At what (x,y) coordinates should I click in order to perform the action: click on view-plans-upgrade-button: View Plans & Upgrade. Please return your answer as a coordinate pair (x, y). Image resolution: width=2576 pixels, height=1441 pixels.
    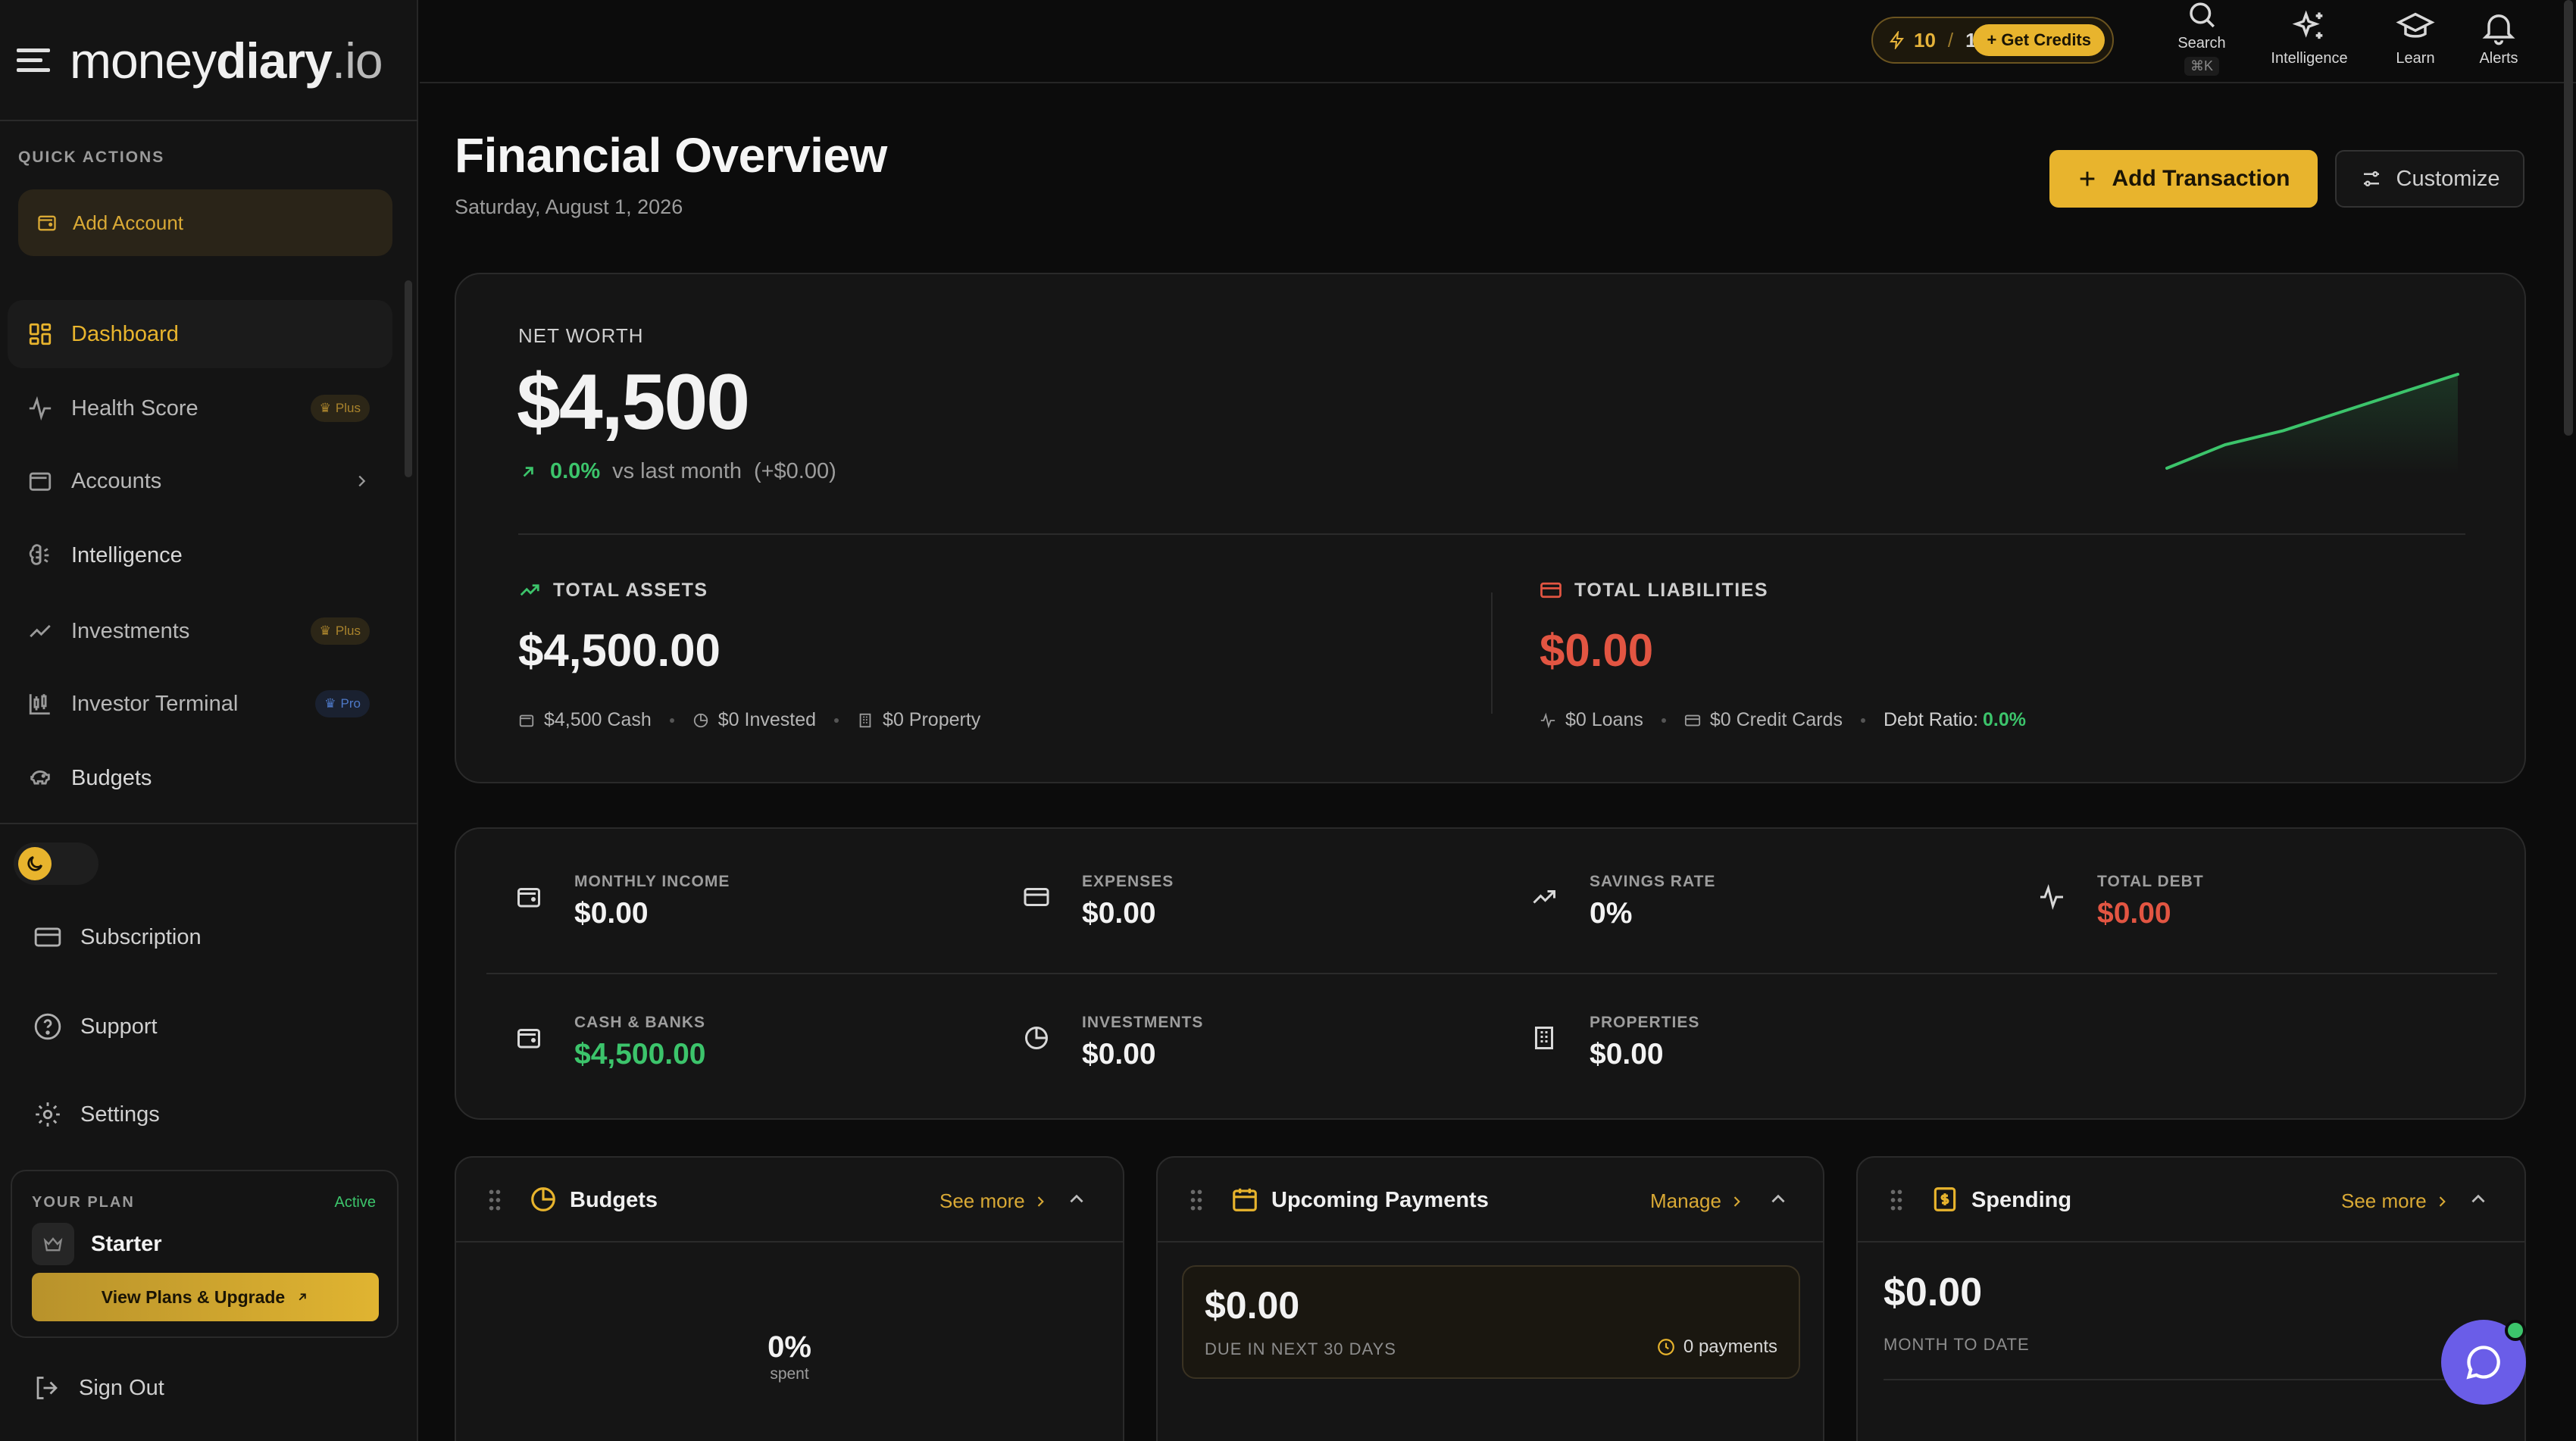
    Looking at the image, I should click on (205, 1297).